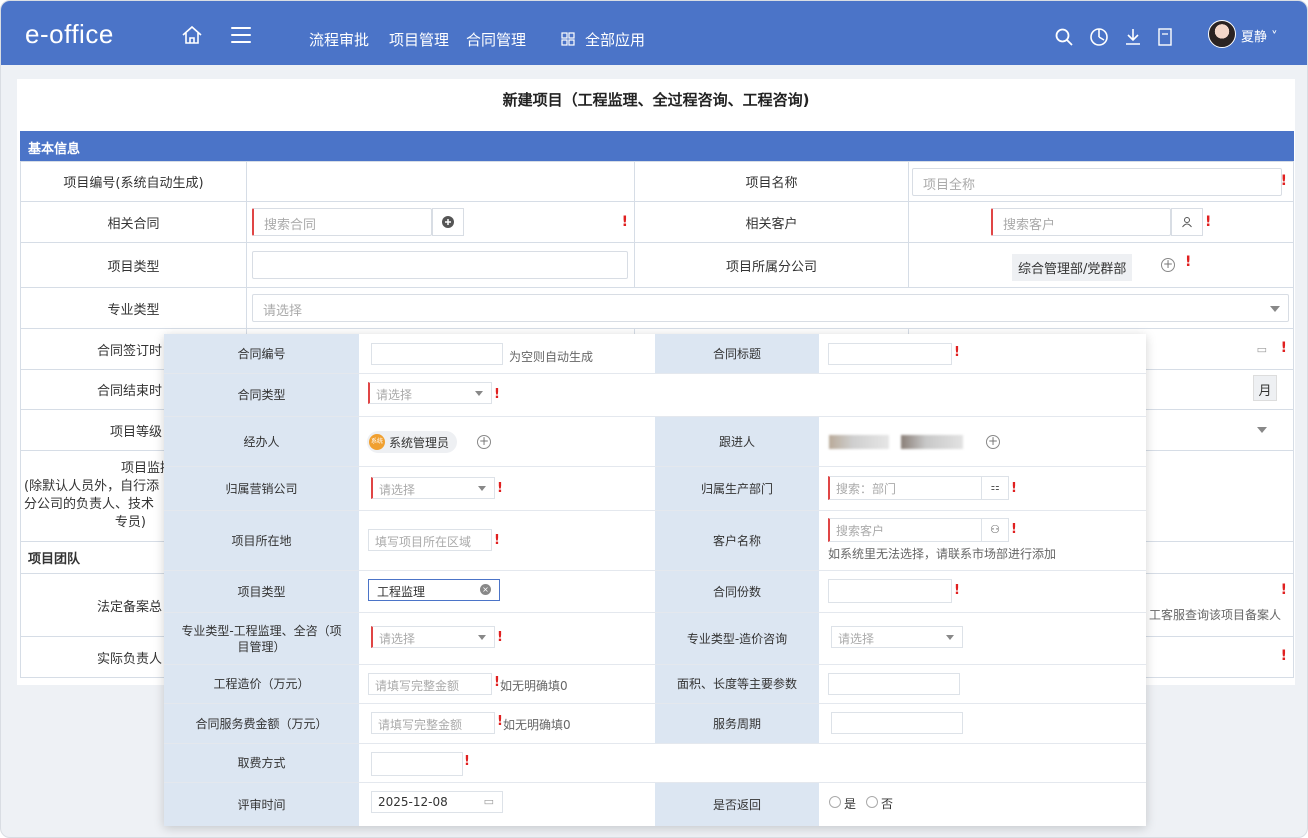 This screenshot has width=1308, height=838. What do you see at coordinates (897, 637) in the screenshot?
I see `specialty-cost-select: 请选择` at bounding box center [897, 637].